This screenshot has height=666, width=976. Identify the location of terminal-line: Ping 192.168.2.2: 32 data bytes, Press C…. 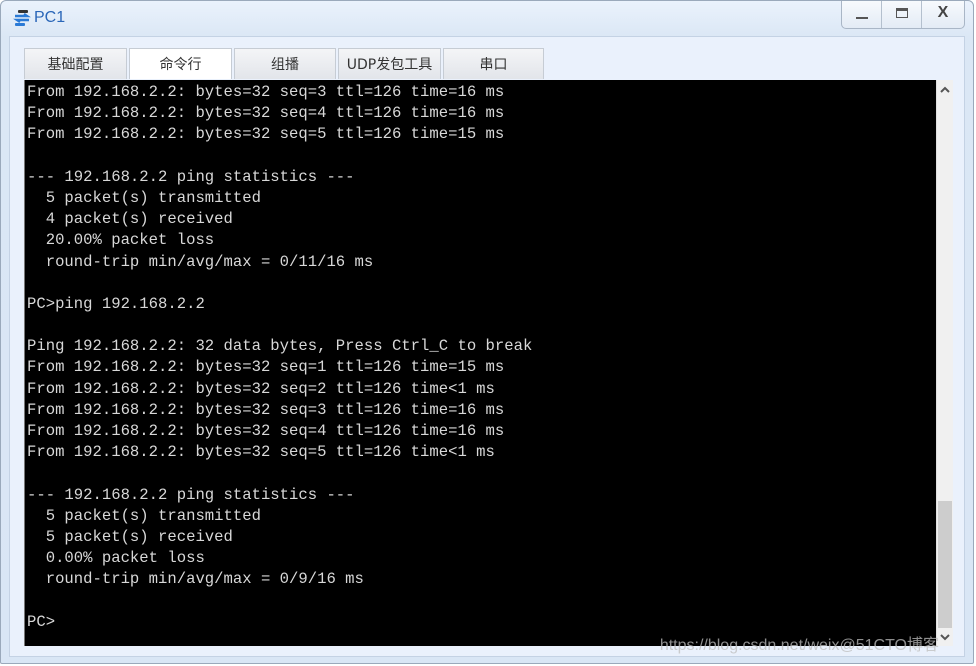
(280, 346).